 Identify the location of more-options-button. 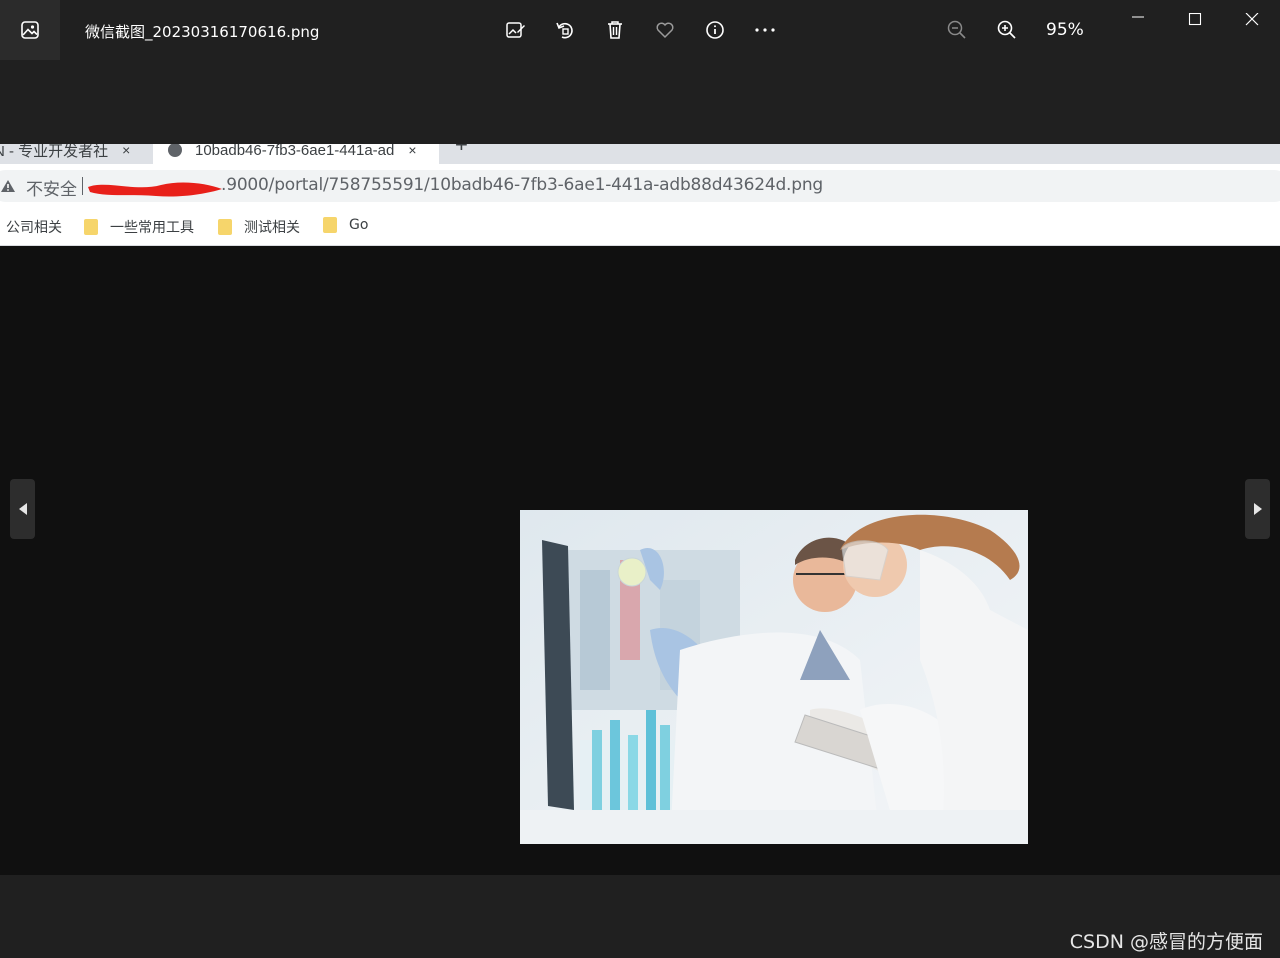
(765, 30).